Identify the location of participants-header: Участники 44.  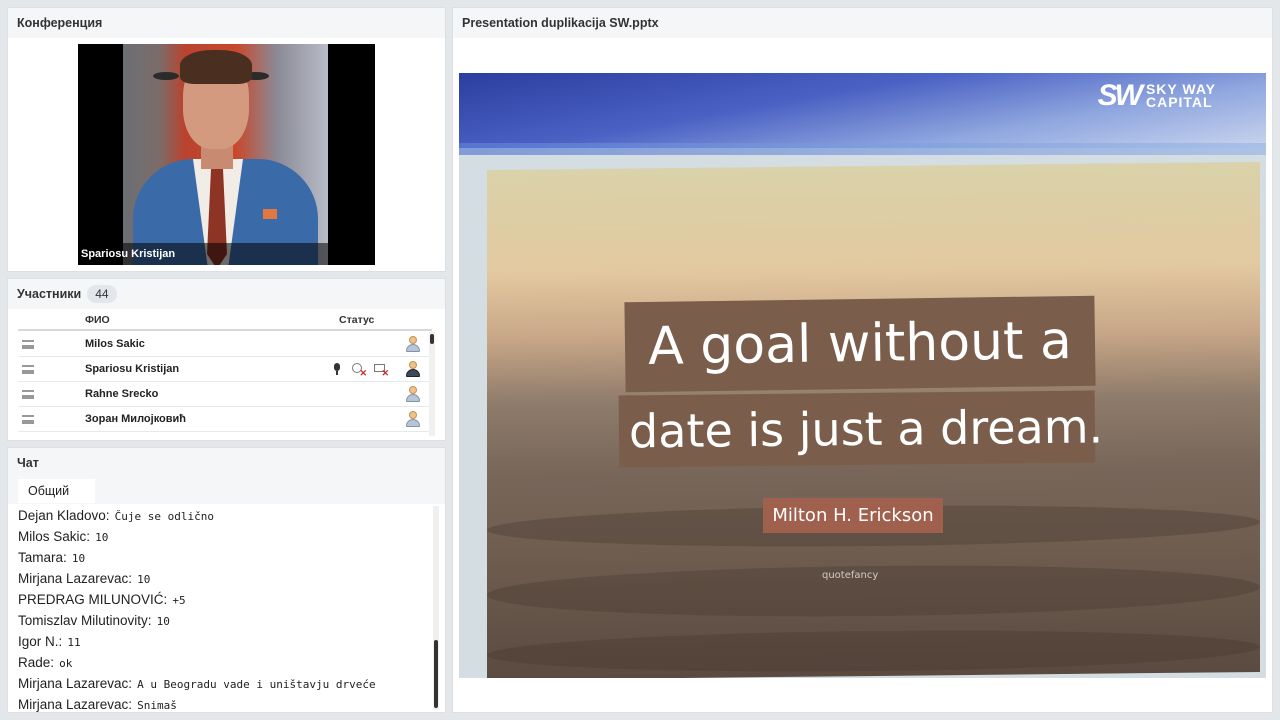
(226, 294).